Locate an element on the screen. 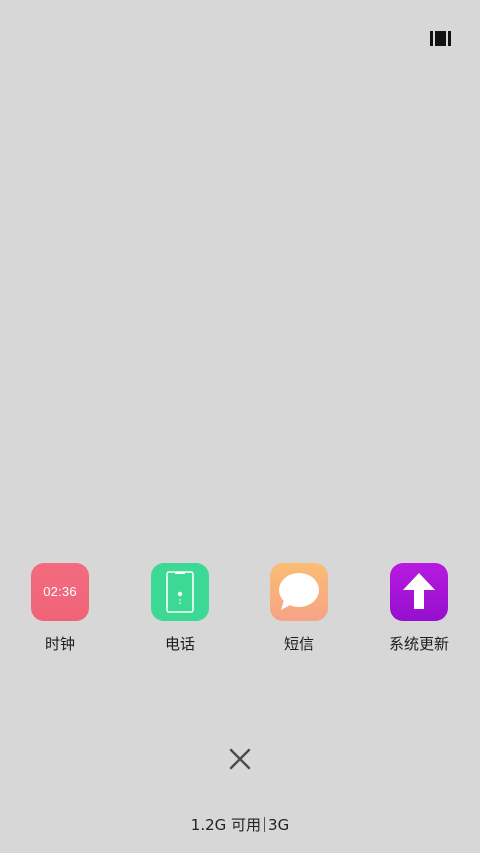 This screenshot has width=480, height=853. memory-total: 3G is located at coordinates (279, 825).